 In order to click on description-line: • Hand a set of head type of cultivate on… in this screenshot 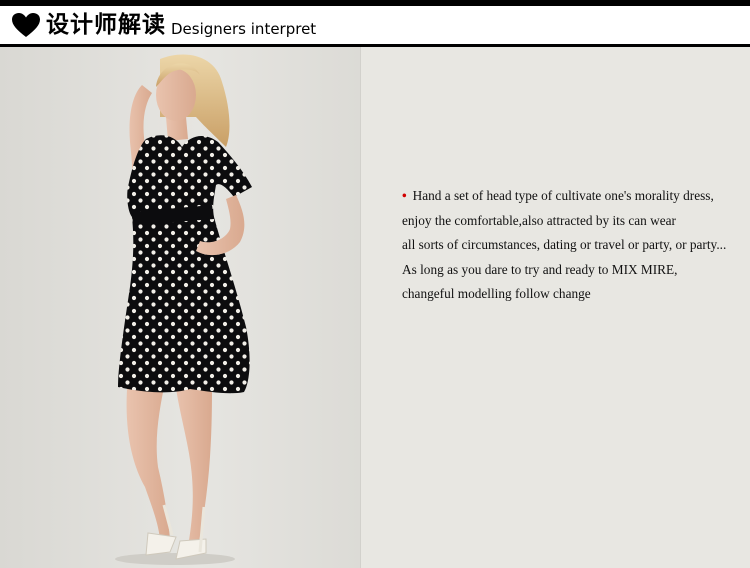, I will do `click(574, 196)`.